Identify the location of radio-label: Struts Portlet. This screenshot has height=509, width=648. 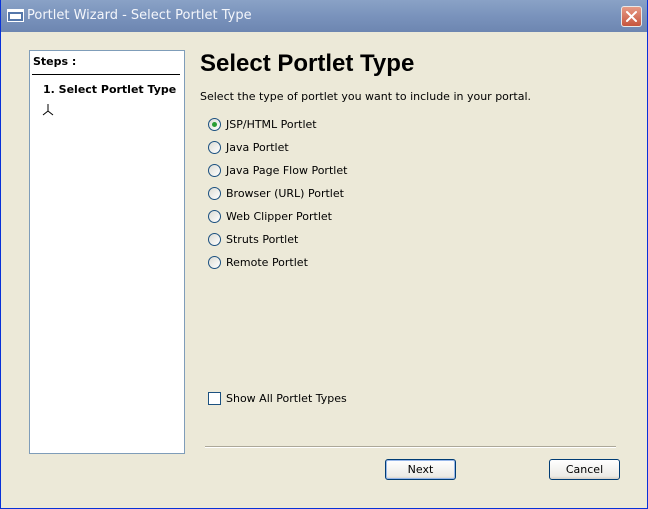
(262, 239).